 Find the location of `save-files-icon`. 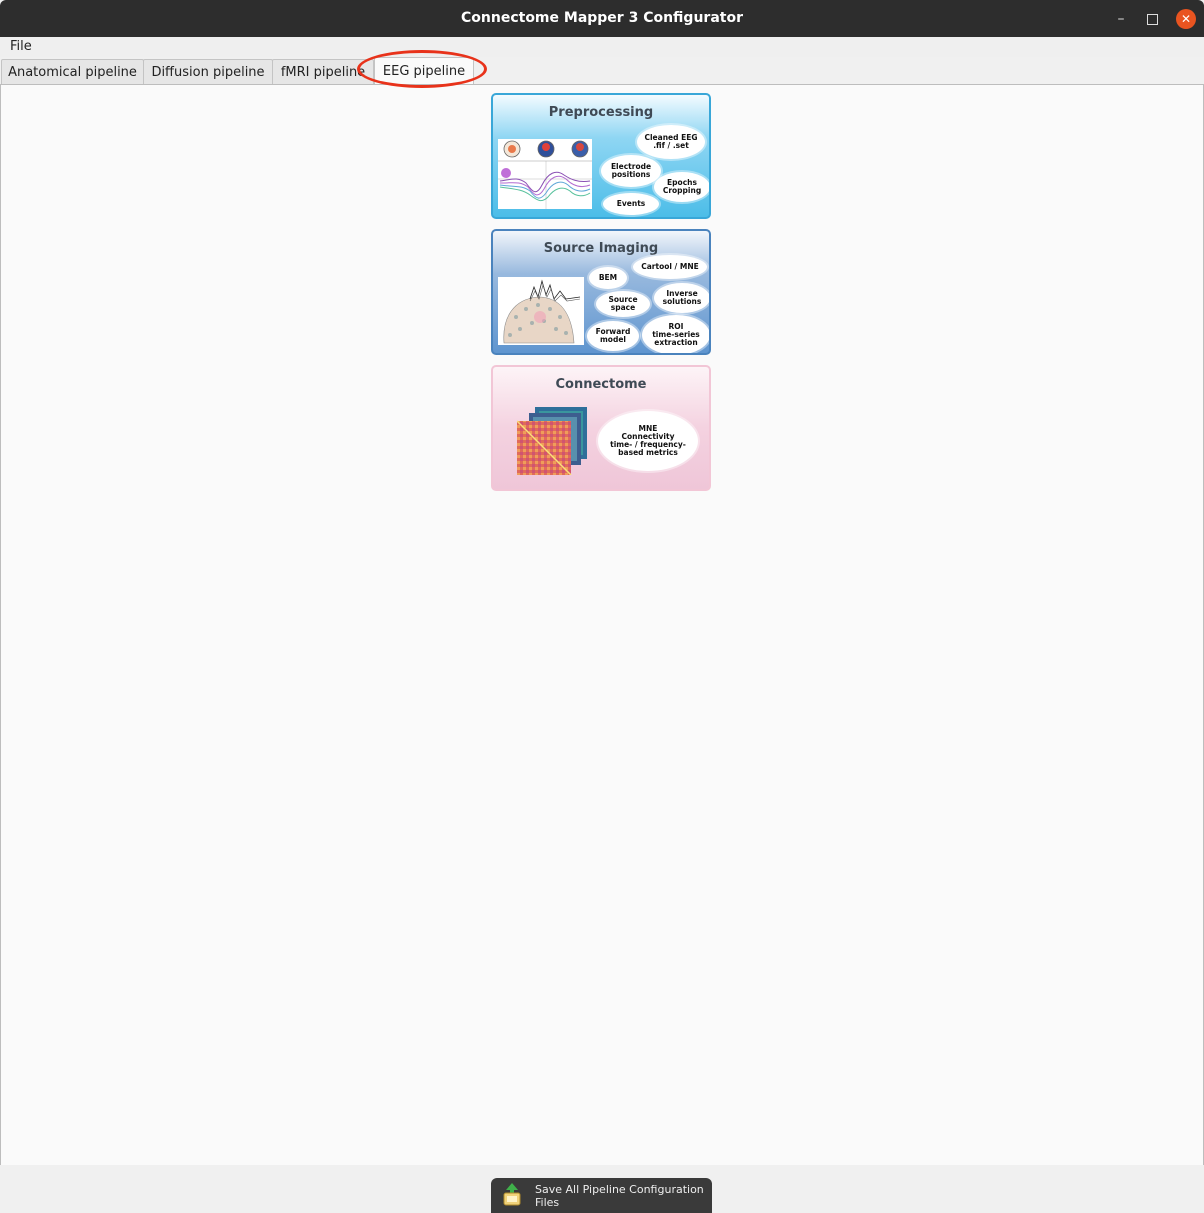

save-files-icon is located at coordinates (512, 1195).